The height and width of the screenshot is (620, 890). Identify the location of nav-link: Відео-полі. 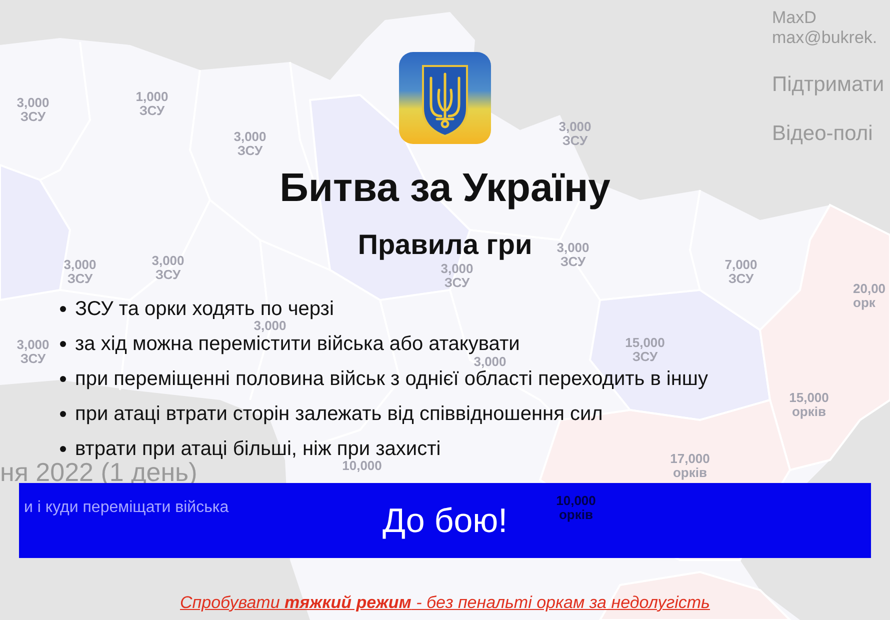
(822, 134).